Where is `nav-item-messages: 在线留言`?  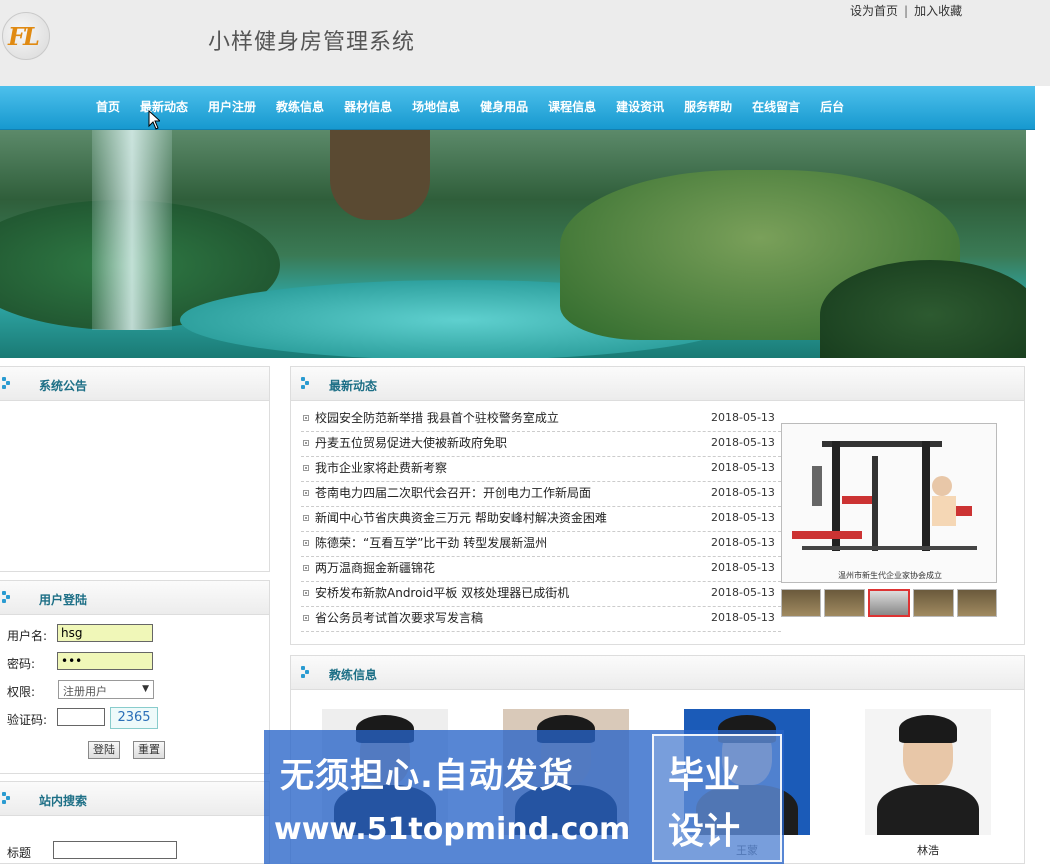
nav-item-messages: 在线留言 is located at coordinates (776, 106).